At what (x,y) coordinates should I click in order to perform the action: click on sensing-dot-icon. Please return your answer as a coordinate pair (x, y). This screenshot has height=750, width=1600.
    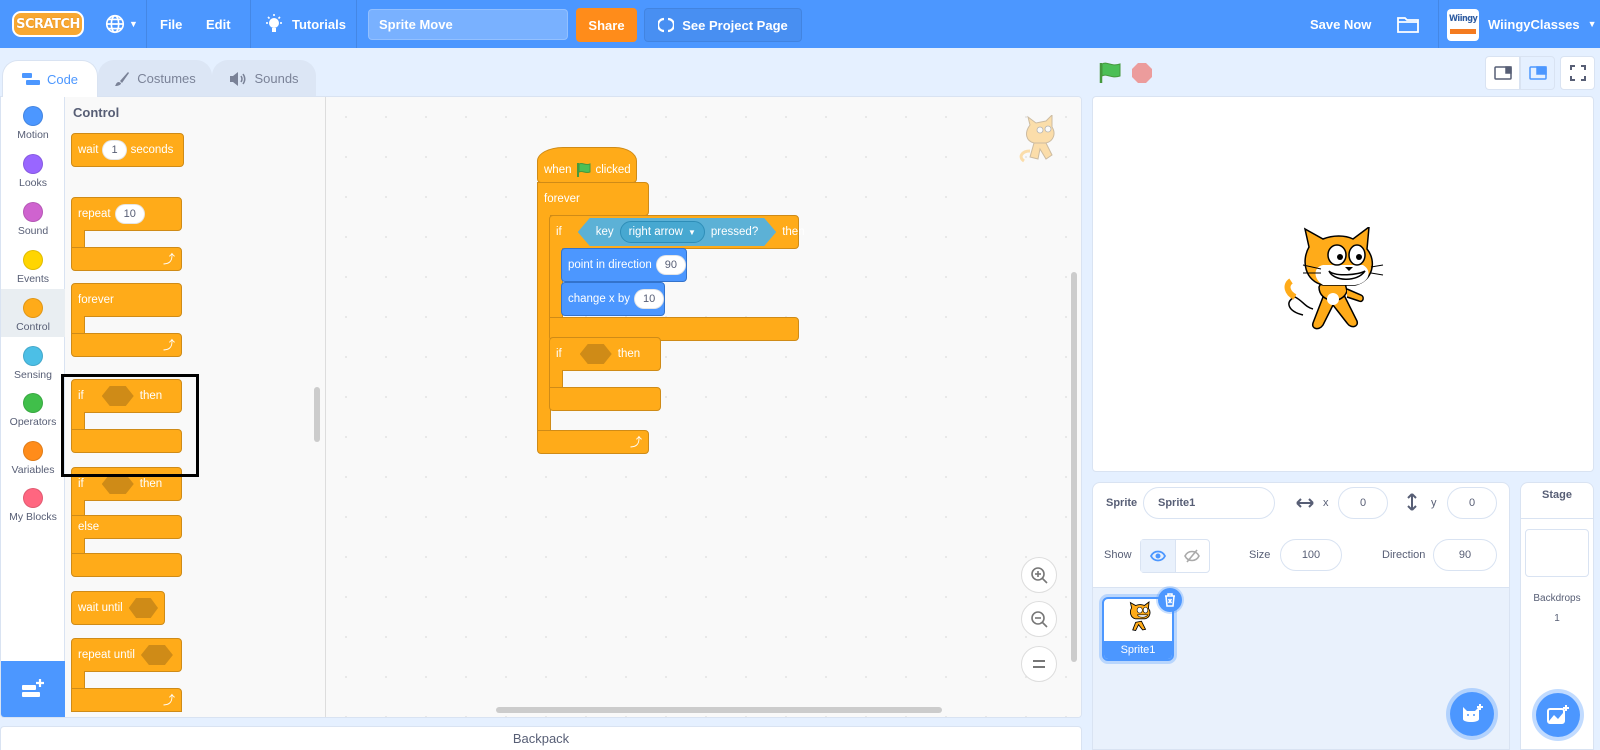
    Looking at the image, I should click on (33, 356).